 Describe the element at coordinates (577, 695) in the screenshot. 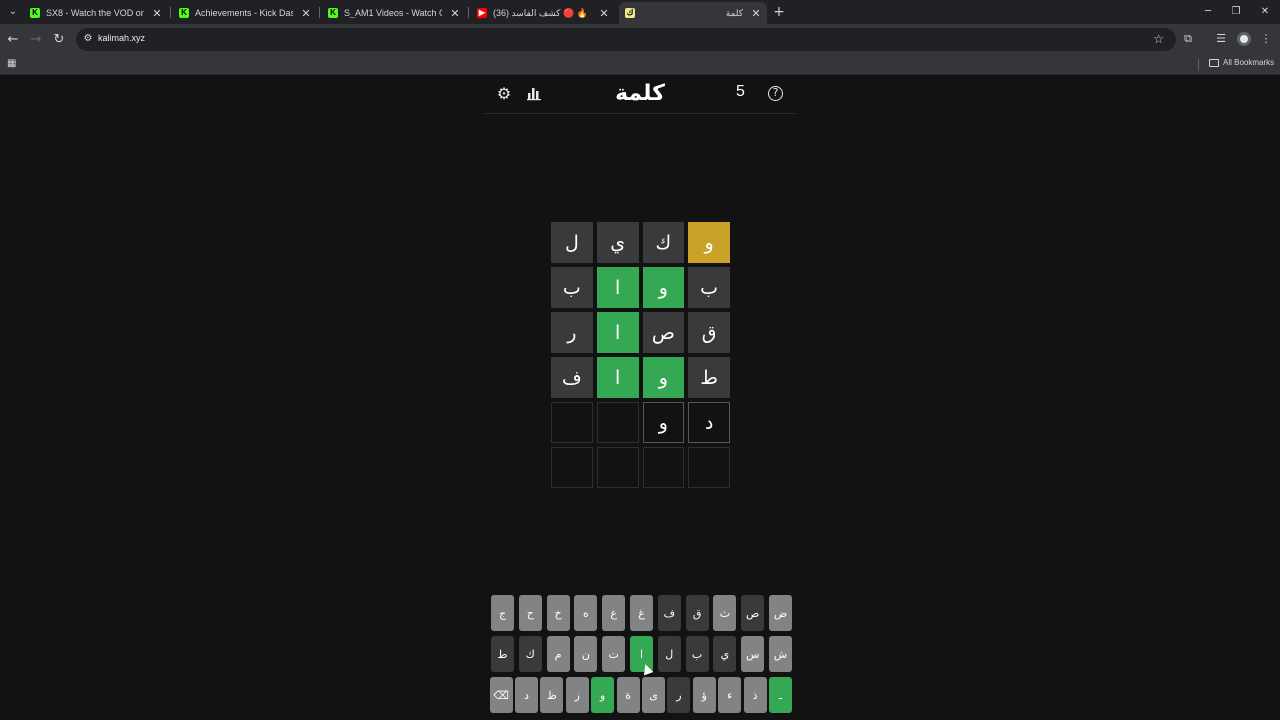

I see `keyboard-key: ز` at that location.